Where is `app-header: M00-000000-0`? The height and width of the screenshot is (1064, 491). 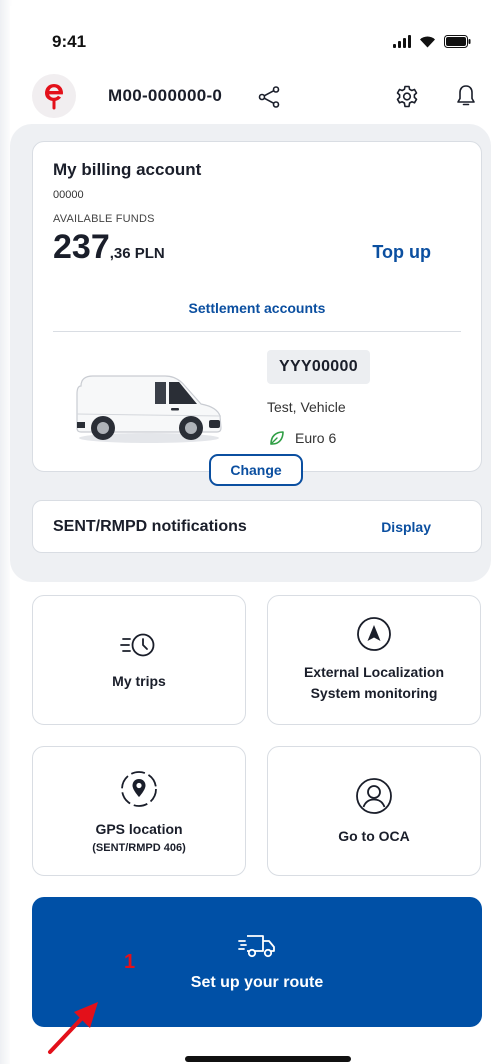
app-header: M00-000000-0 is located at coordinates (250, 100).